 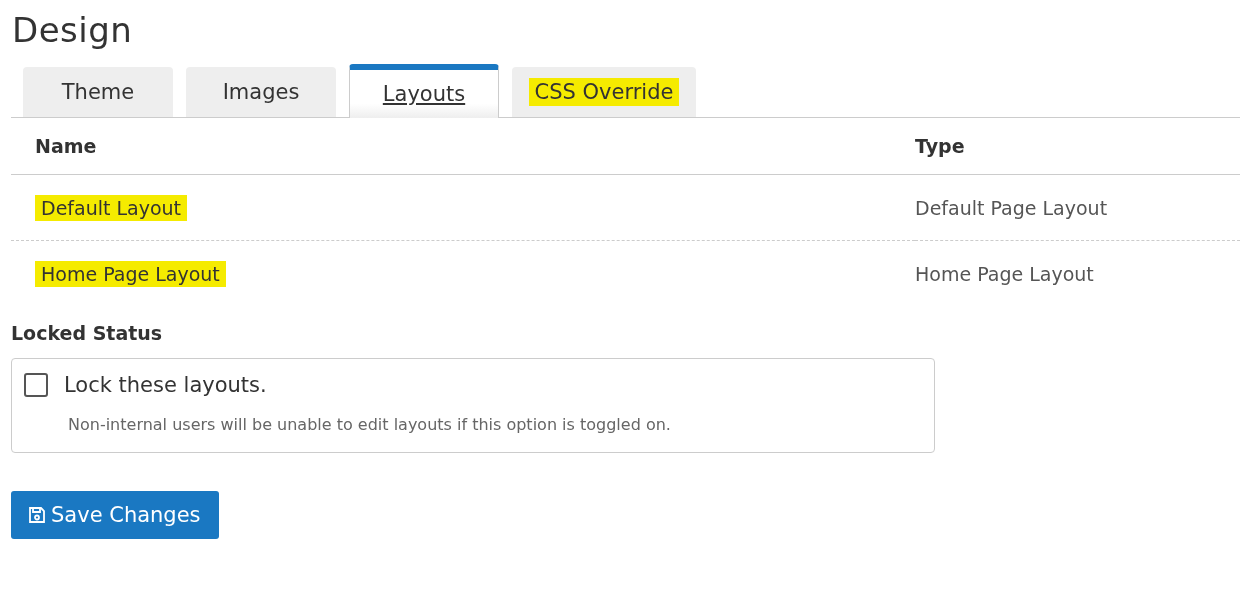 I want to click on tab: CSS Override, so click(x=604, y=92).